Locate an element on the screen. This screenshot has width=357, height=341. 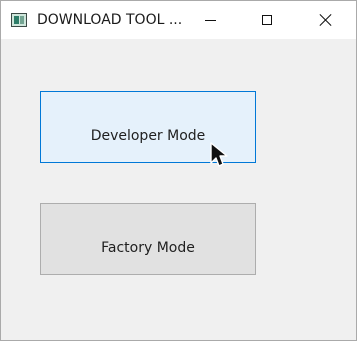
maximize-button is located at coordinates (267, 20).